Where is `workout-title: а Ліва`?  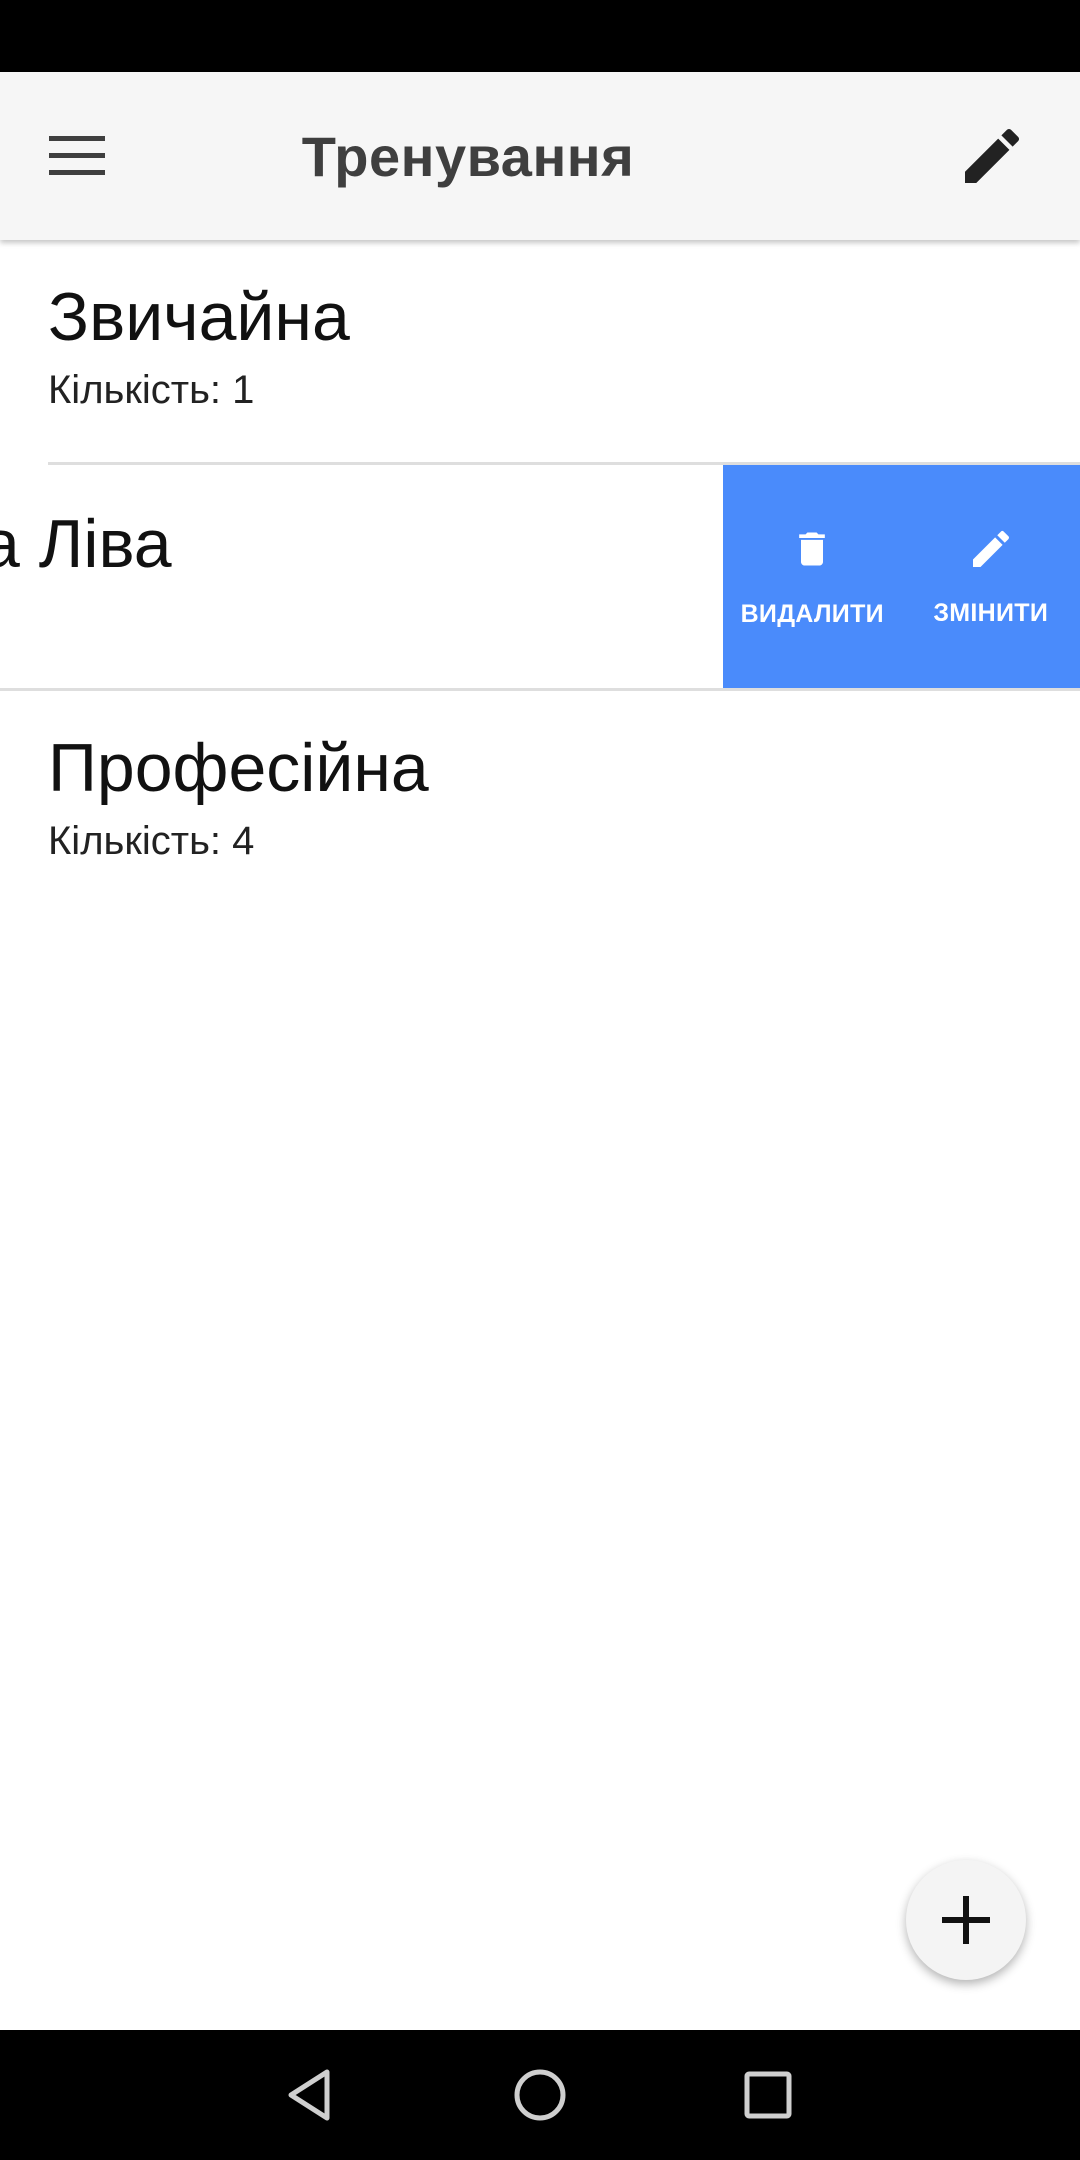 workout-title: а Ліва is located at coordinates (86, 544).